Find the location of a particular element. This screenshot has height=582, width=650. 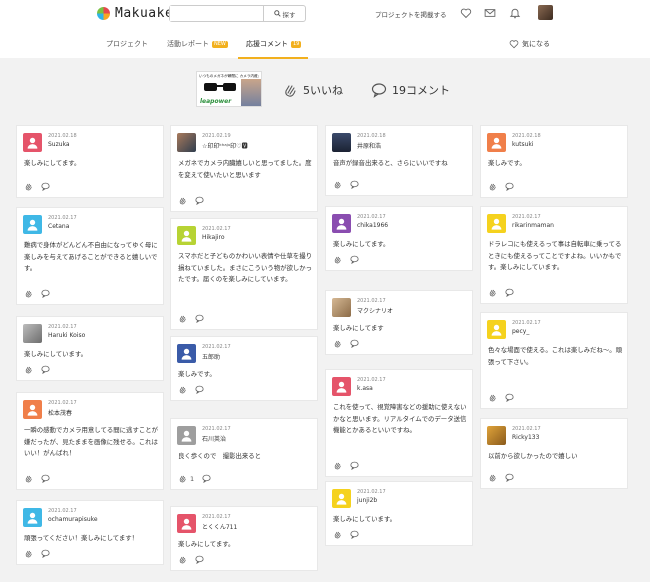

mail-icon is located at coordinates (490, 13).